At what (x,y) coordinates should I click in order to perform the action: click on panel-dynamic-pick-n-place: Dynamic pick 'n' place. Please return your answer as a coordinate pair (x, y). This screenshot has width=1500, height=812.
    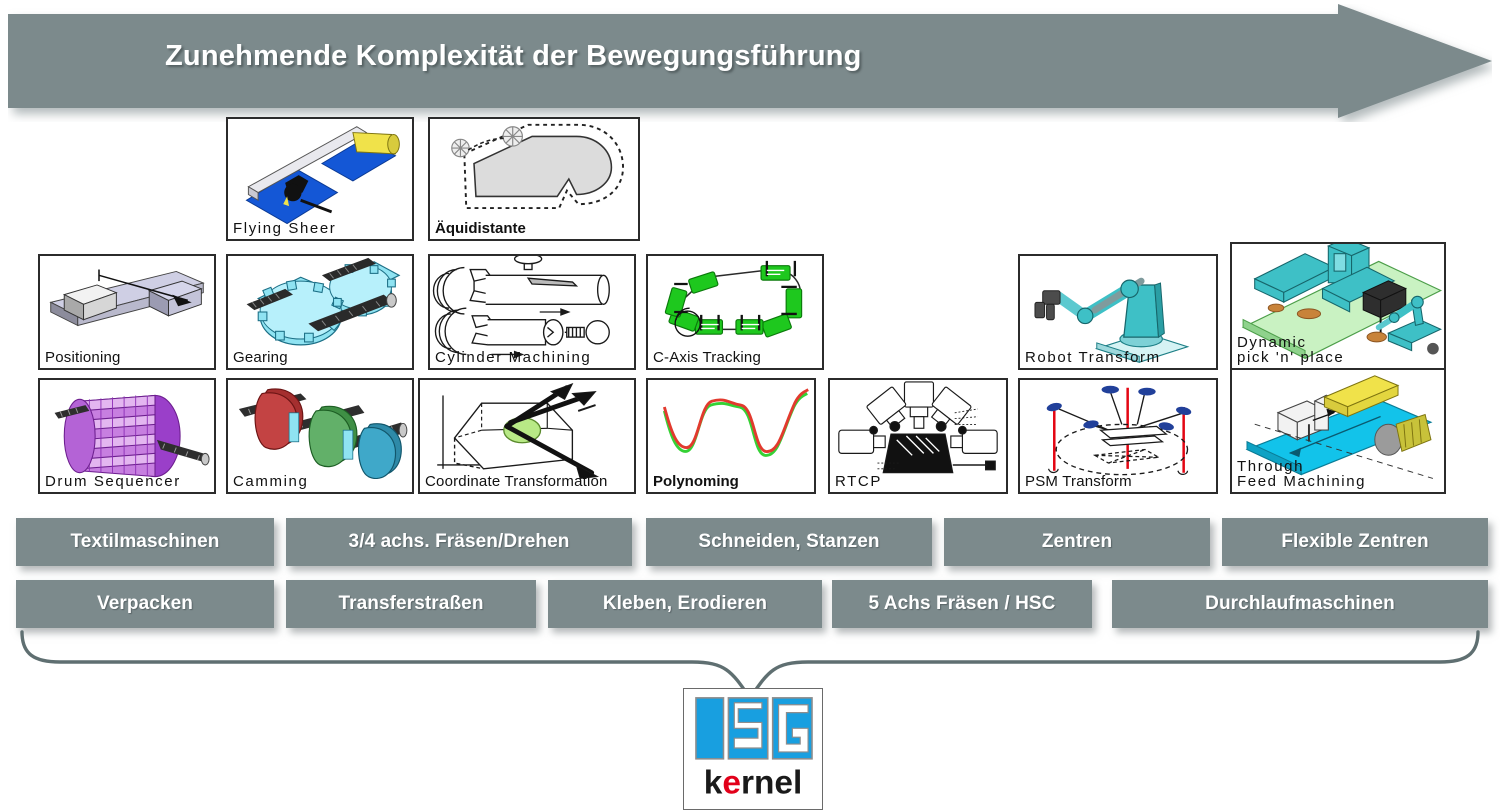
    Looking at the image, I should click on (1338, 306).